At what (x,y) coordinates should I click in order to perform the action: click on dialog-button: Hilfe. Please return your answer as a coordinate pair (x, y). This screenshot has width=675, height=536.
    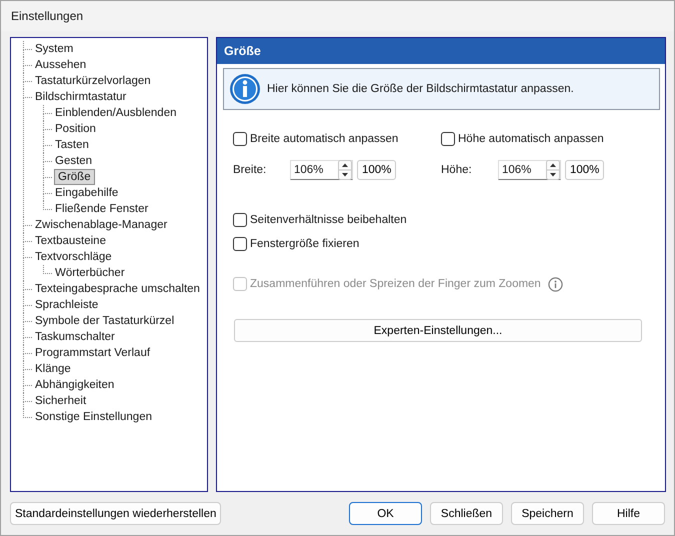
    Looking at the image, I should click on (628, 513).